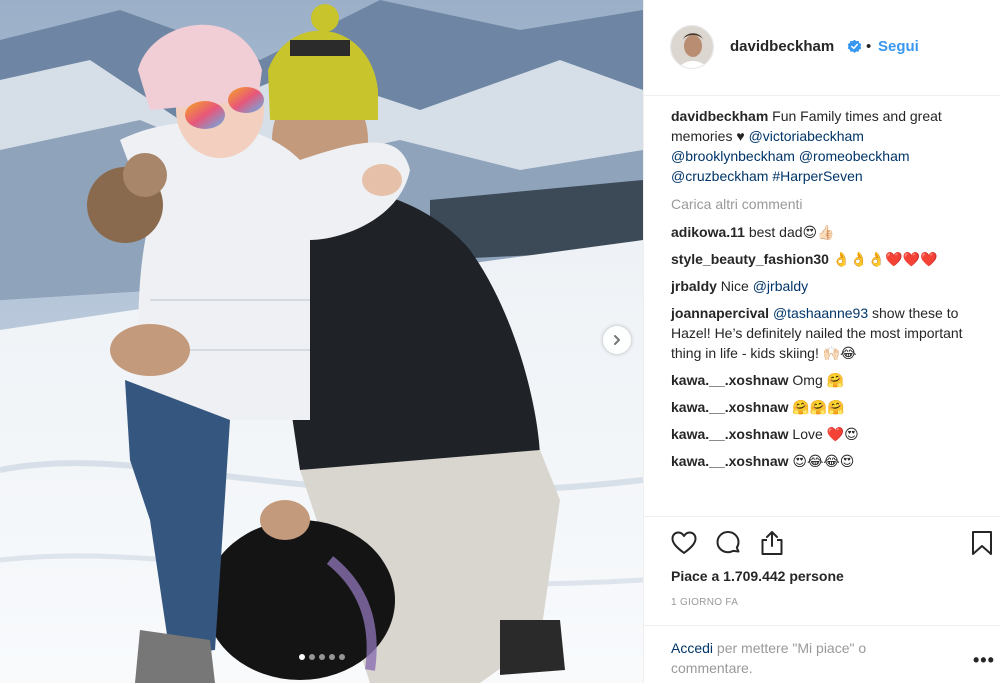  I want to click on comment-username: jrbaldy, so click(694, 286).